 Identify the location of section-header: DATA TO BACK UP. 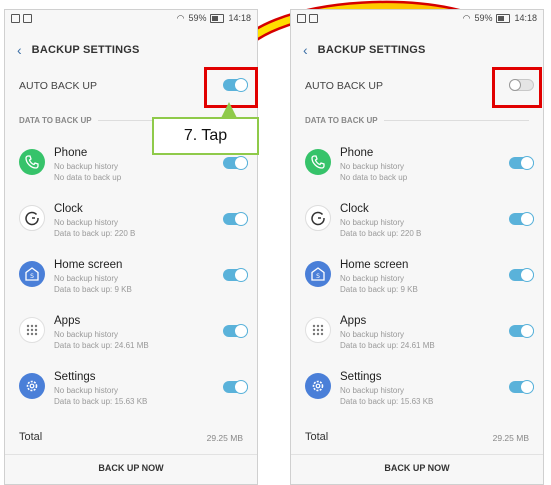
(417, 120).